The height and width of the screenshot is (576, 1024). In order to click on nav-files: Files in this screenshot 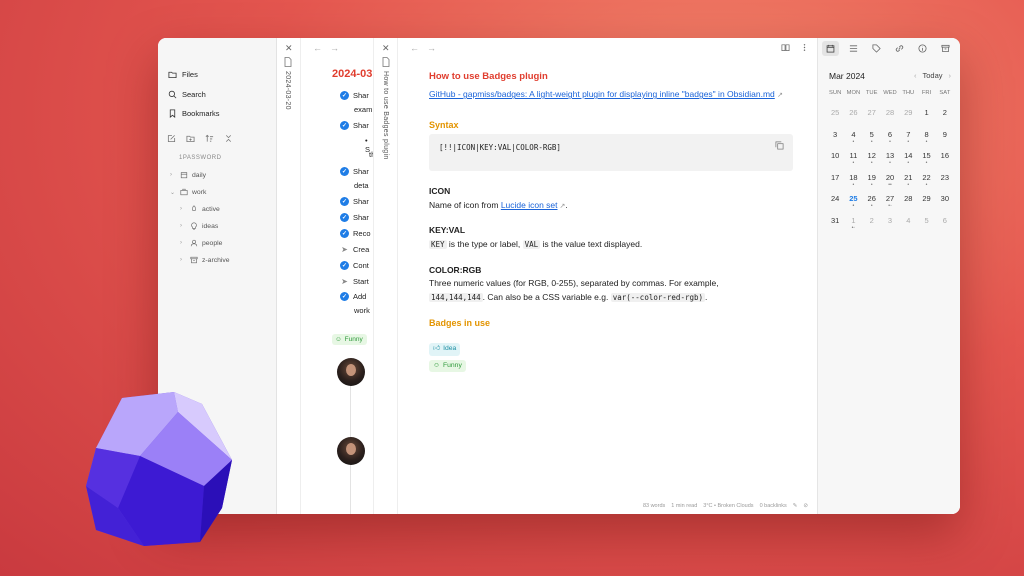, I will do `click(183, 74)`.